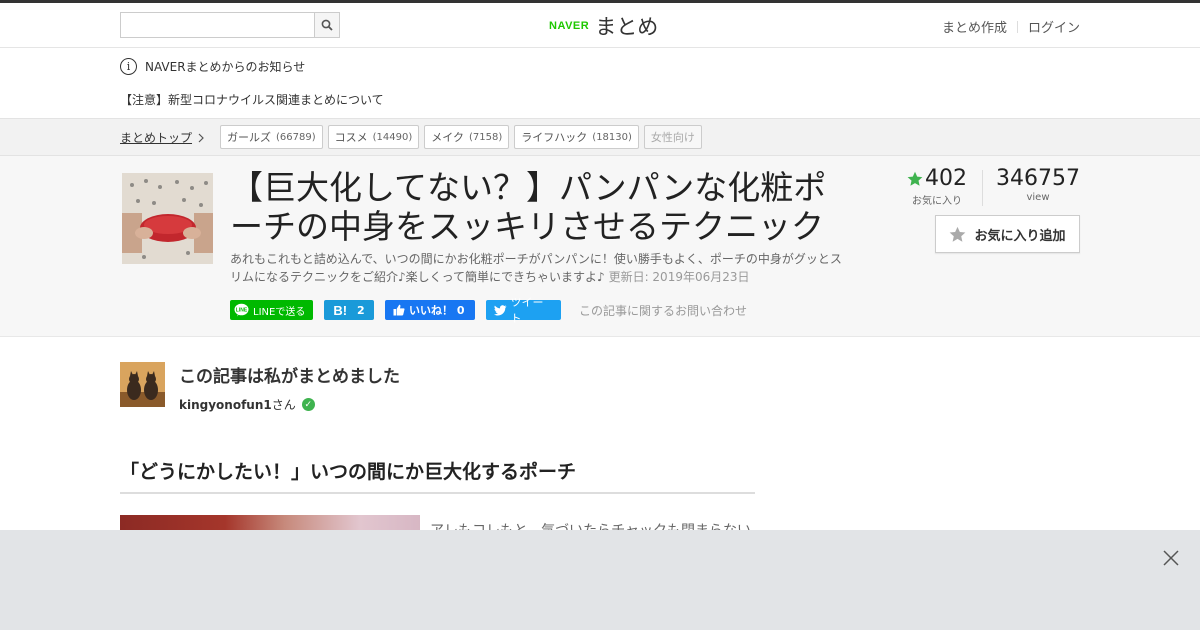 The image size is (1200, 630). I want to click on section-heading: 「どうにかしたい！」いつの間にか巨大化するポーチ, so click(437, 475).